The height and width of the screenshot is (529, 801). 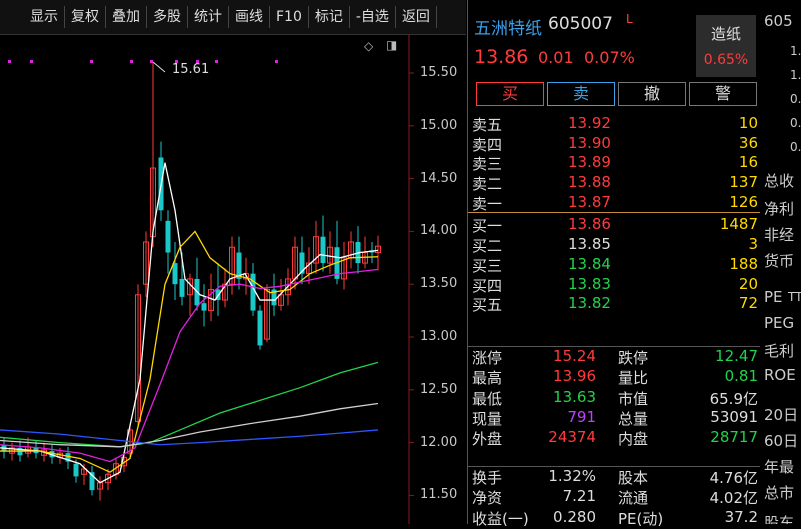 What do you see at coordinates (289, 17) in the screenshot?
I see `toolbar-btn-6: F10` at bounding box center [289, 17].